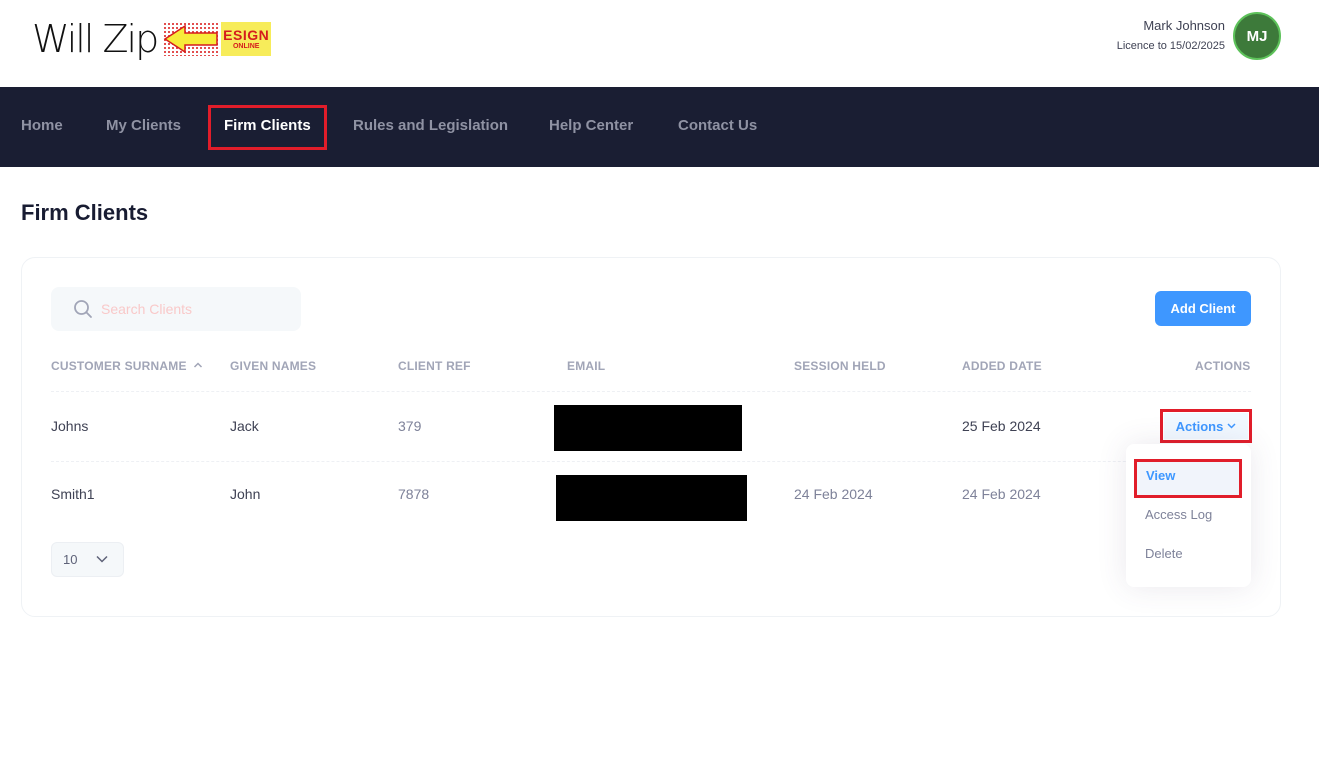 The image size is (1319, 780). I want to click on esign-badge: ESIGN ONLINE, so click(246, 39).